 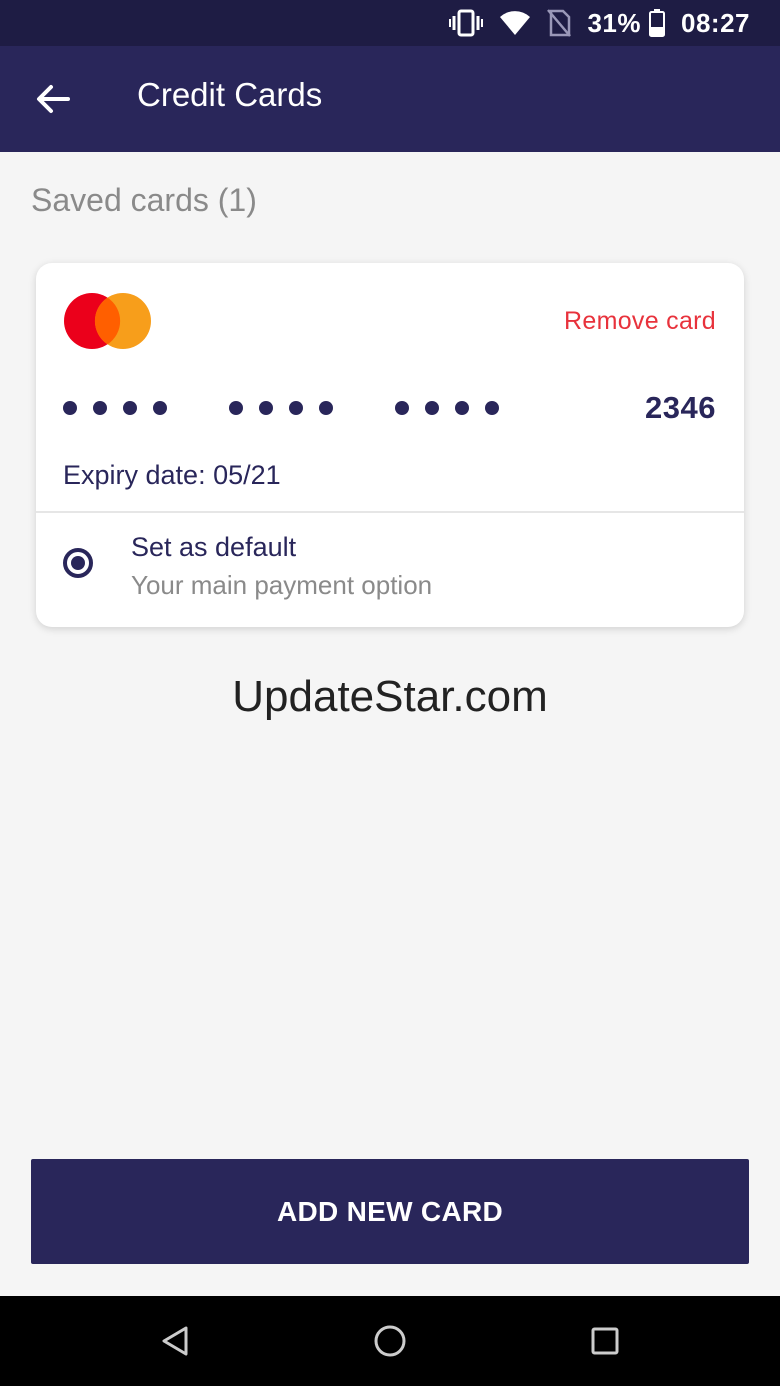 I want to click on clock: 08:27, so click(x=715, y=22).